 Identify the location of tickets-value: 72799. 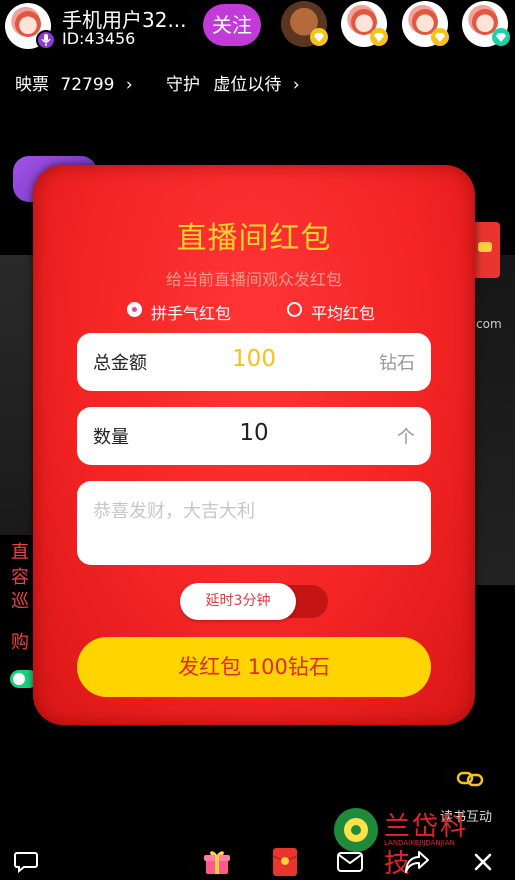
(87, 85).